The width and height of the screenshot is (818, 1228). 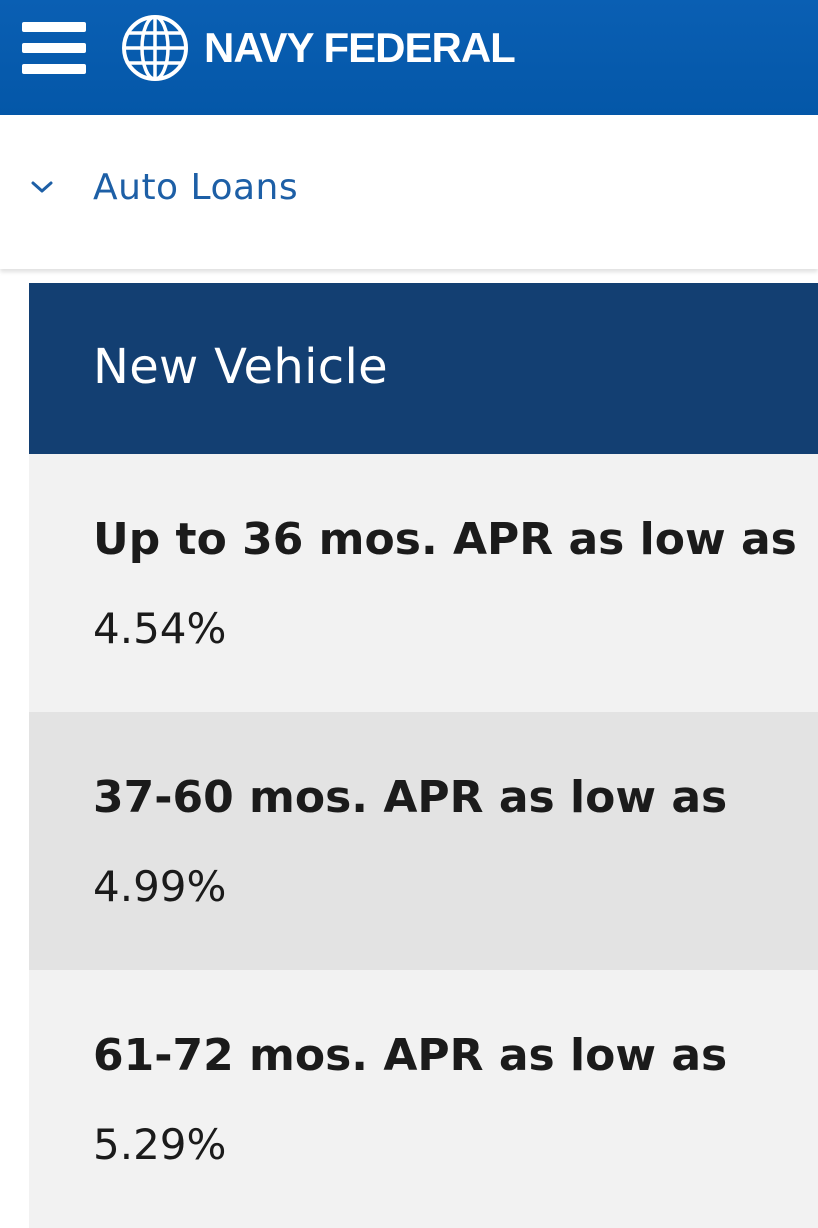 I want to click on rate-value: 4.99%, so click(x=160, y=886).